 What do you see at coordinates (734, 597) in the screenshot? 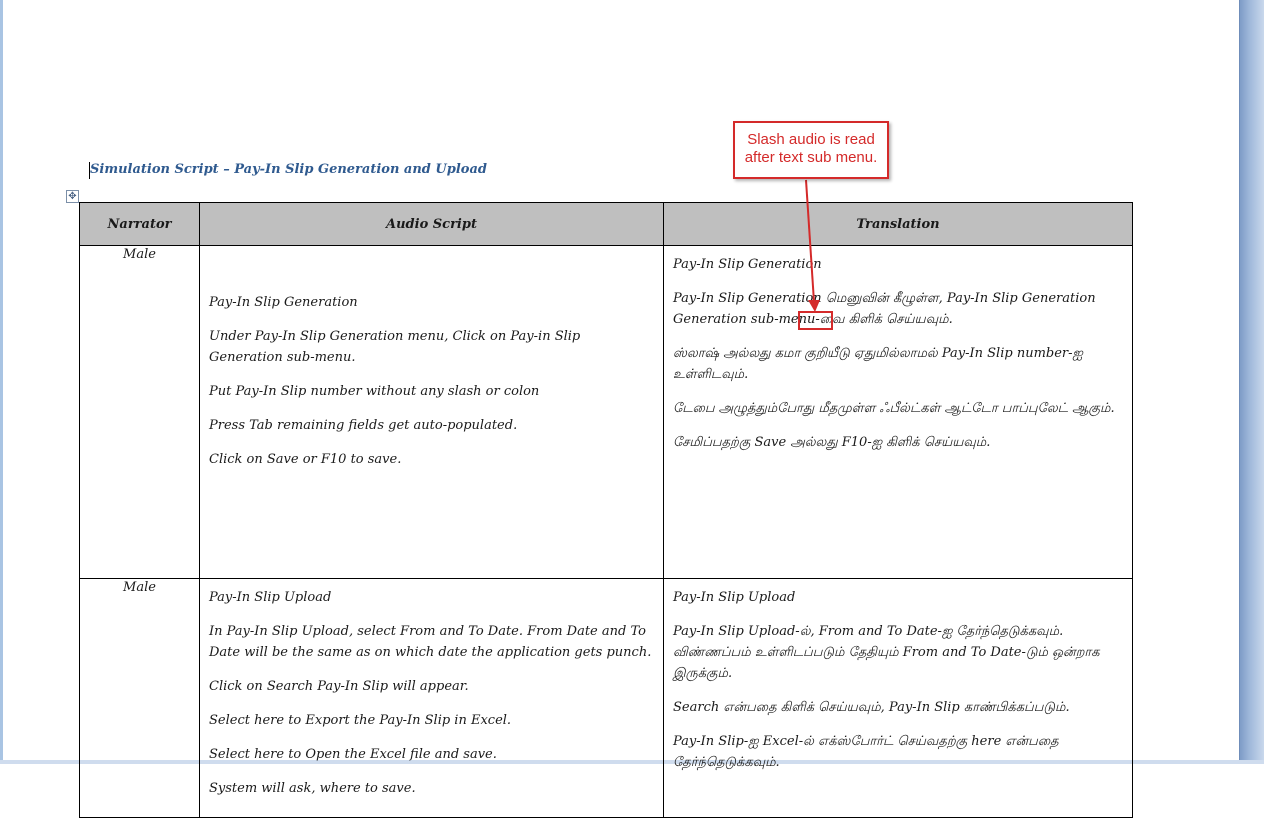
I see `translation-line: Pay-In Slip Upload` at bounding box center [734, 597].